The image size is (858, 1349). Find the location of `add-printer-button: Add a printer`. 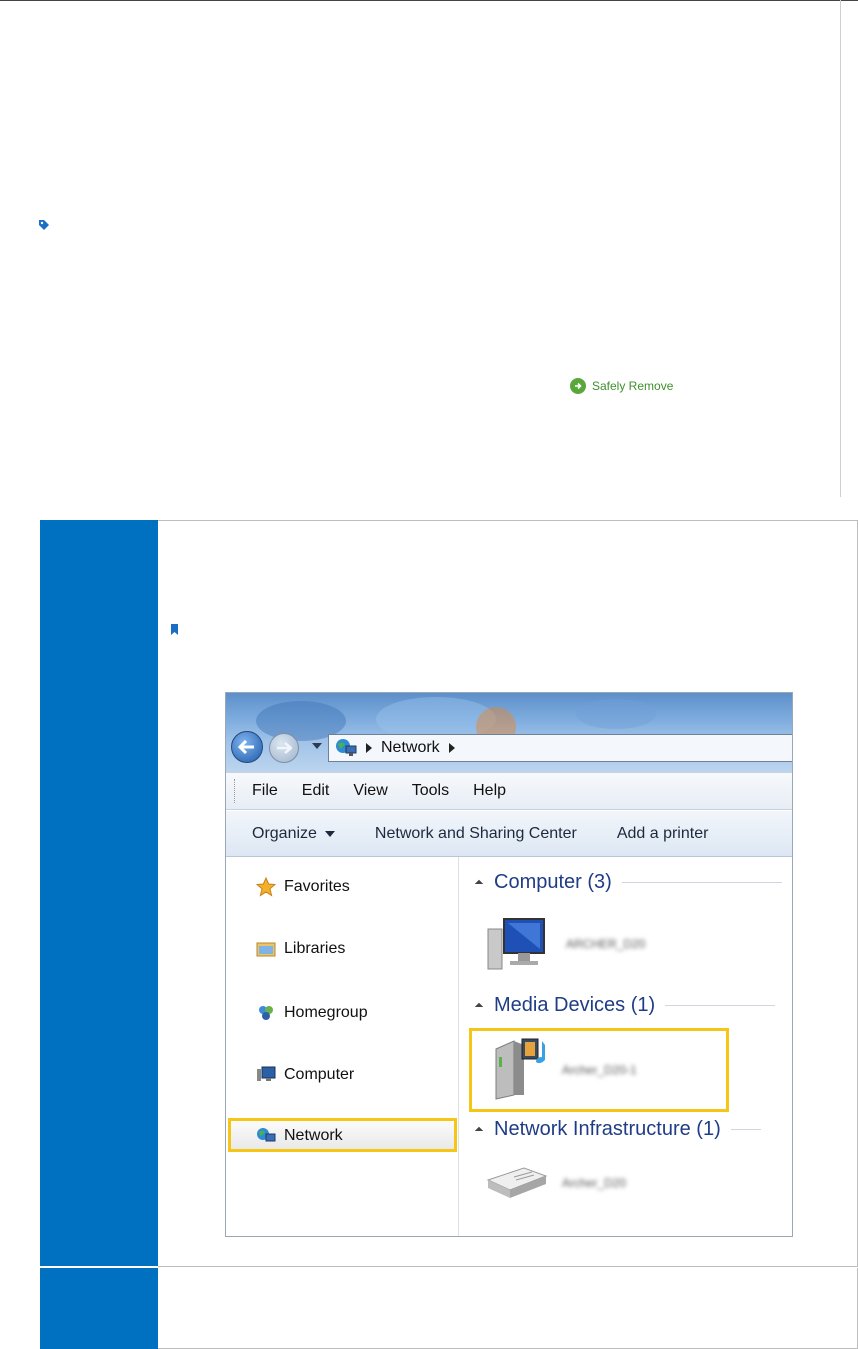

add-printer-button: Add a printer is located at coordinates (663, 834).